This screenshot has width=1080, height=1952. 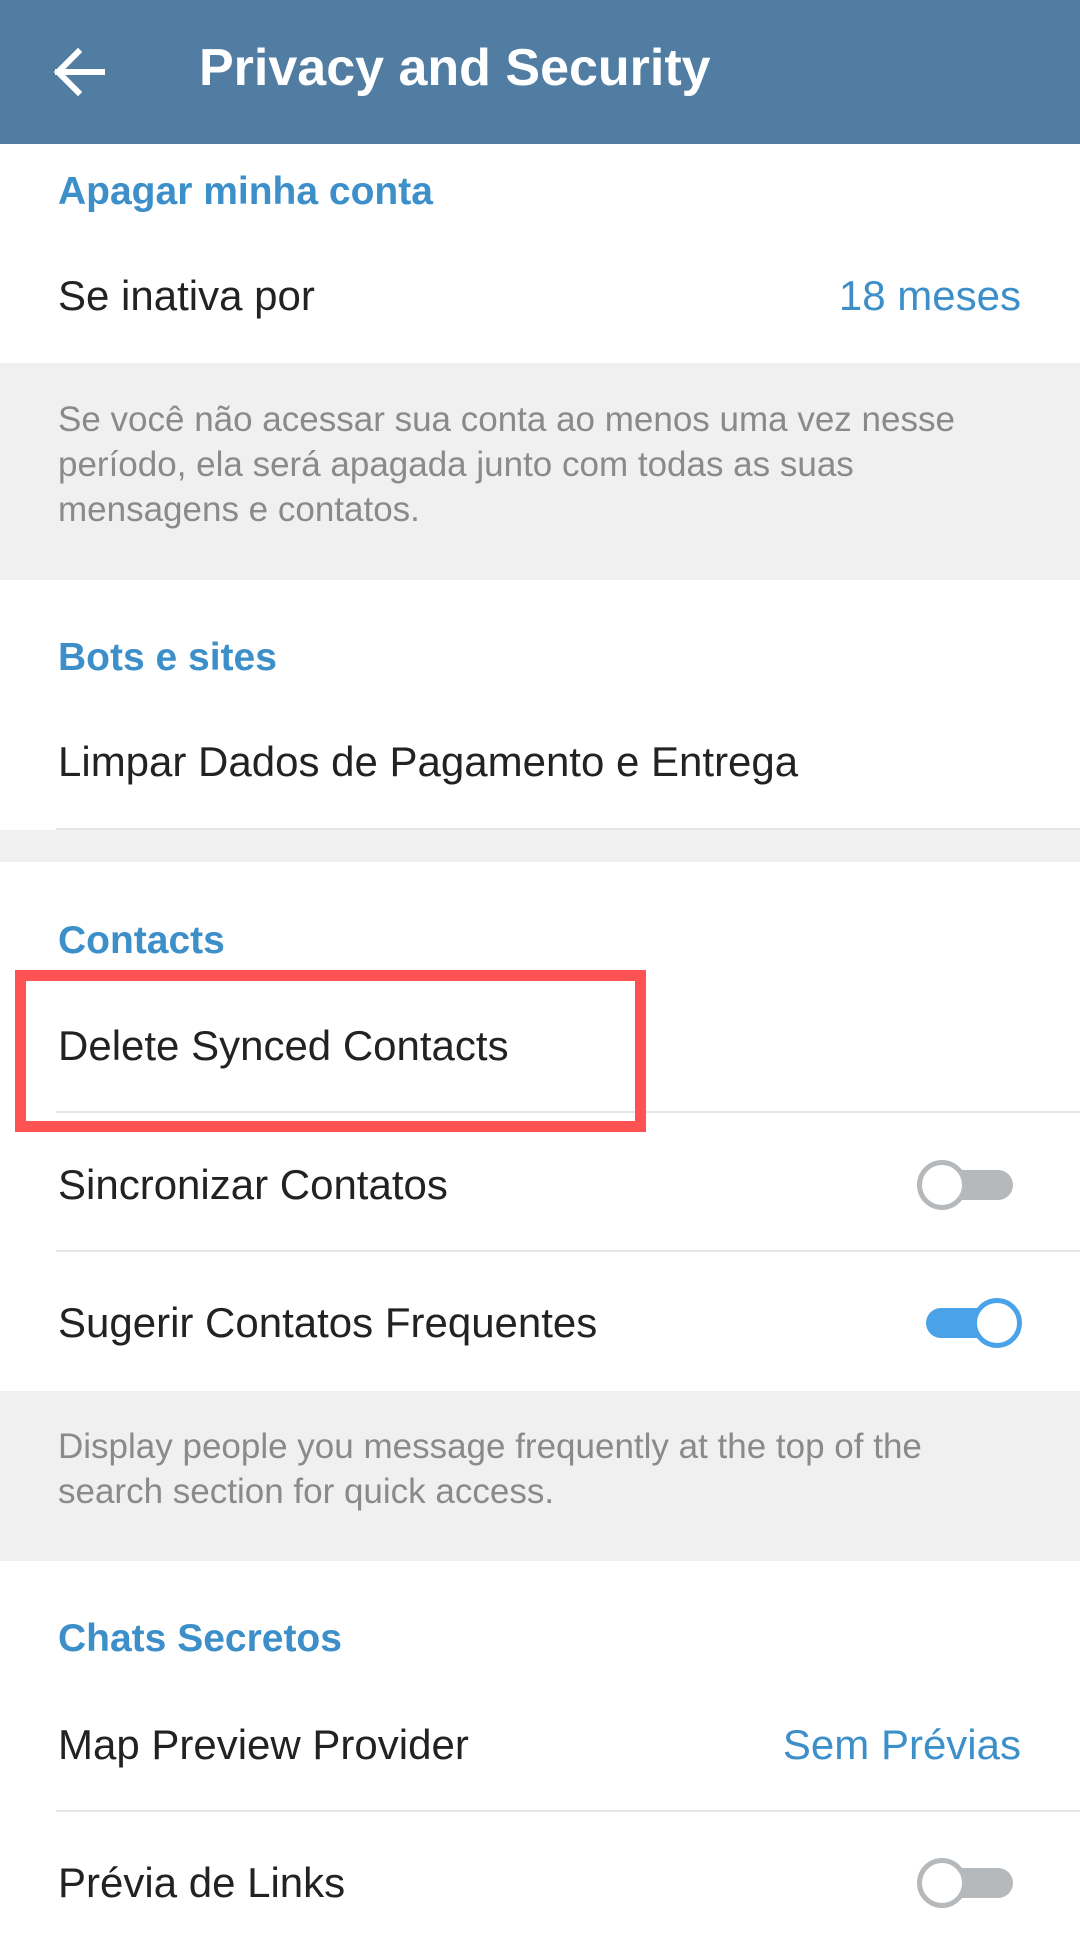 I want to click on section-title-bots: Bots e sites, so click(x=167, y=657).